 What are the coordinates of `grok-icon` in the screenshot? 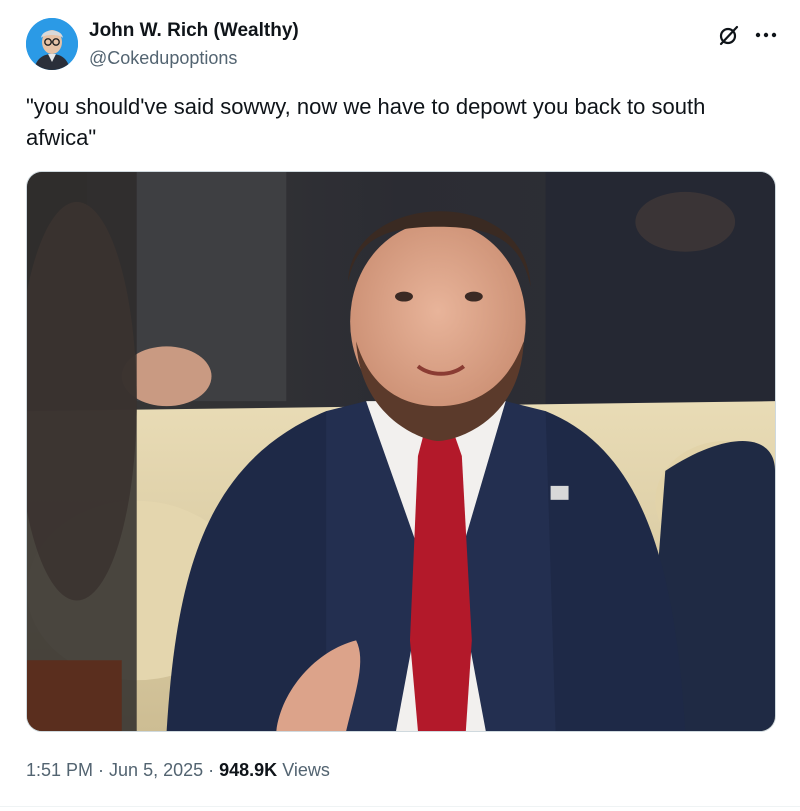 It's located at (729, 35).